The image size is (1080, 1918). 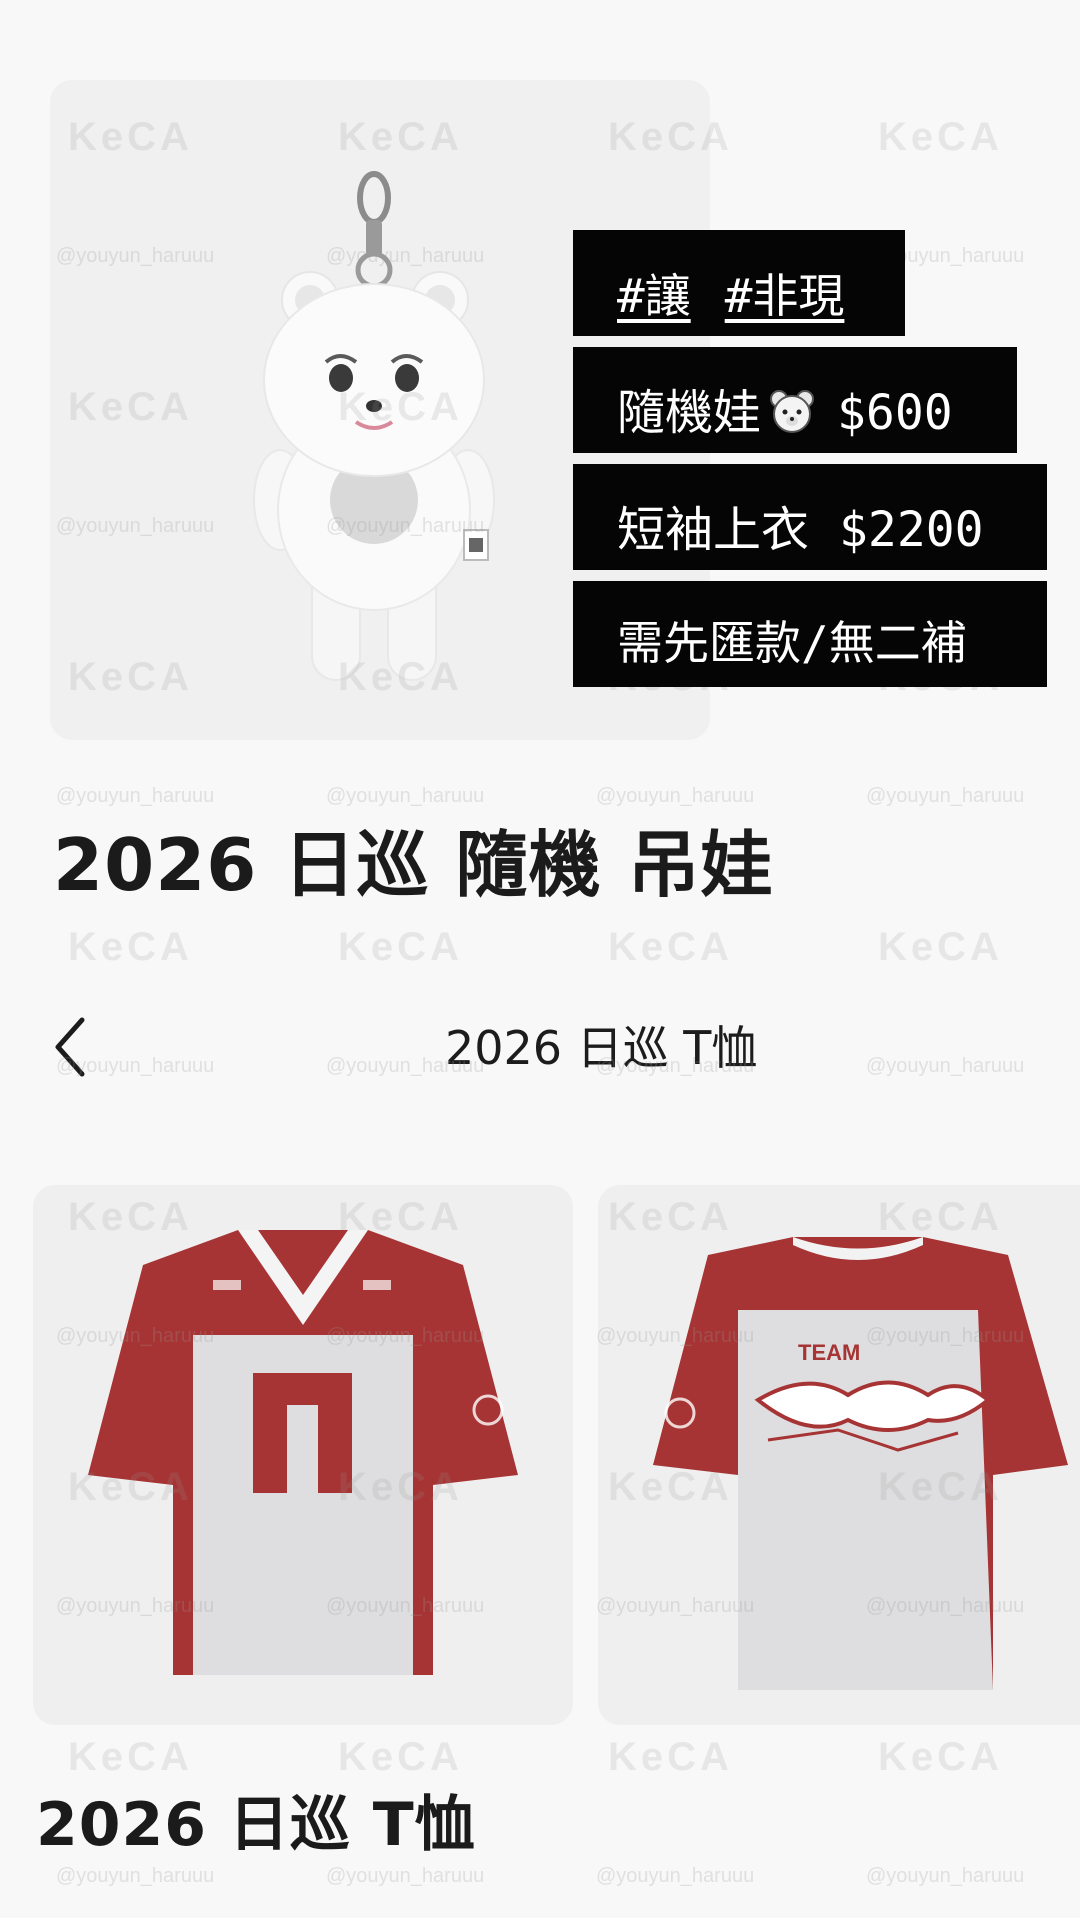 I want to click on overlay-bear-price-label: 隨機娃 $600, so click(x=795, y=400).